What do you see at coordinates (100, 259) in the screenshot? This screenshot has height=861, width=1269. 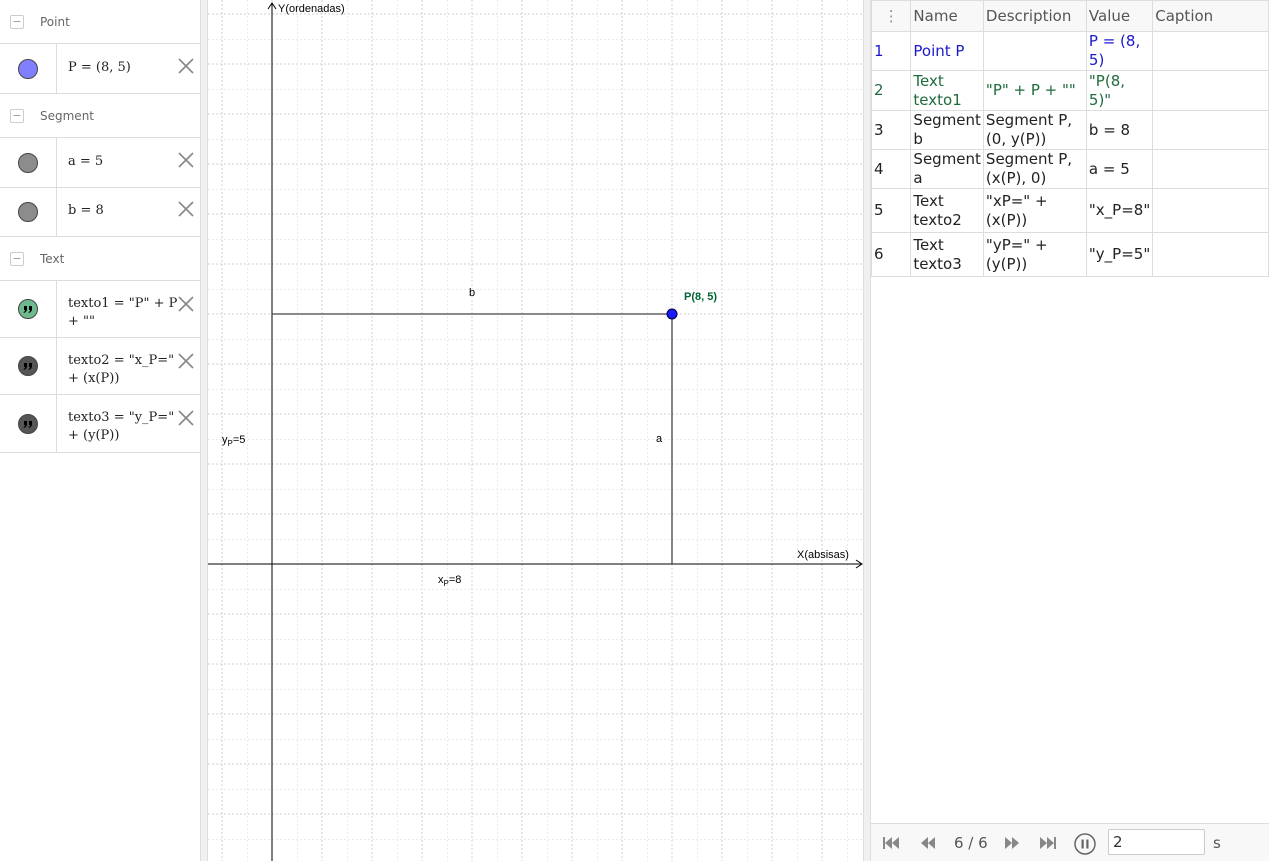 I see `group-header-text: − Text` at bounding box center [100, 259].